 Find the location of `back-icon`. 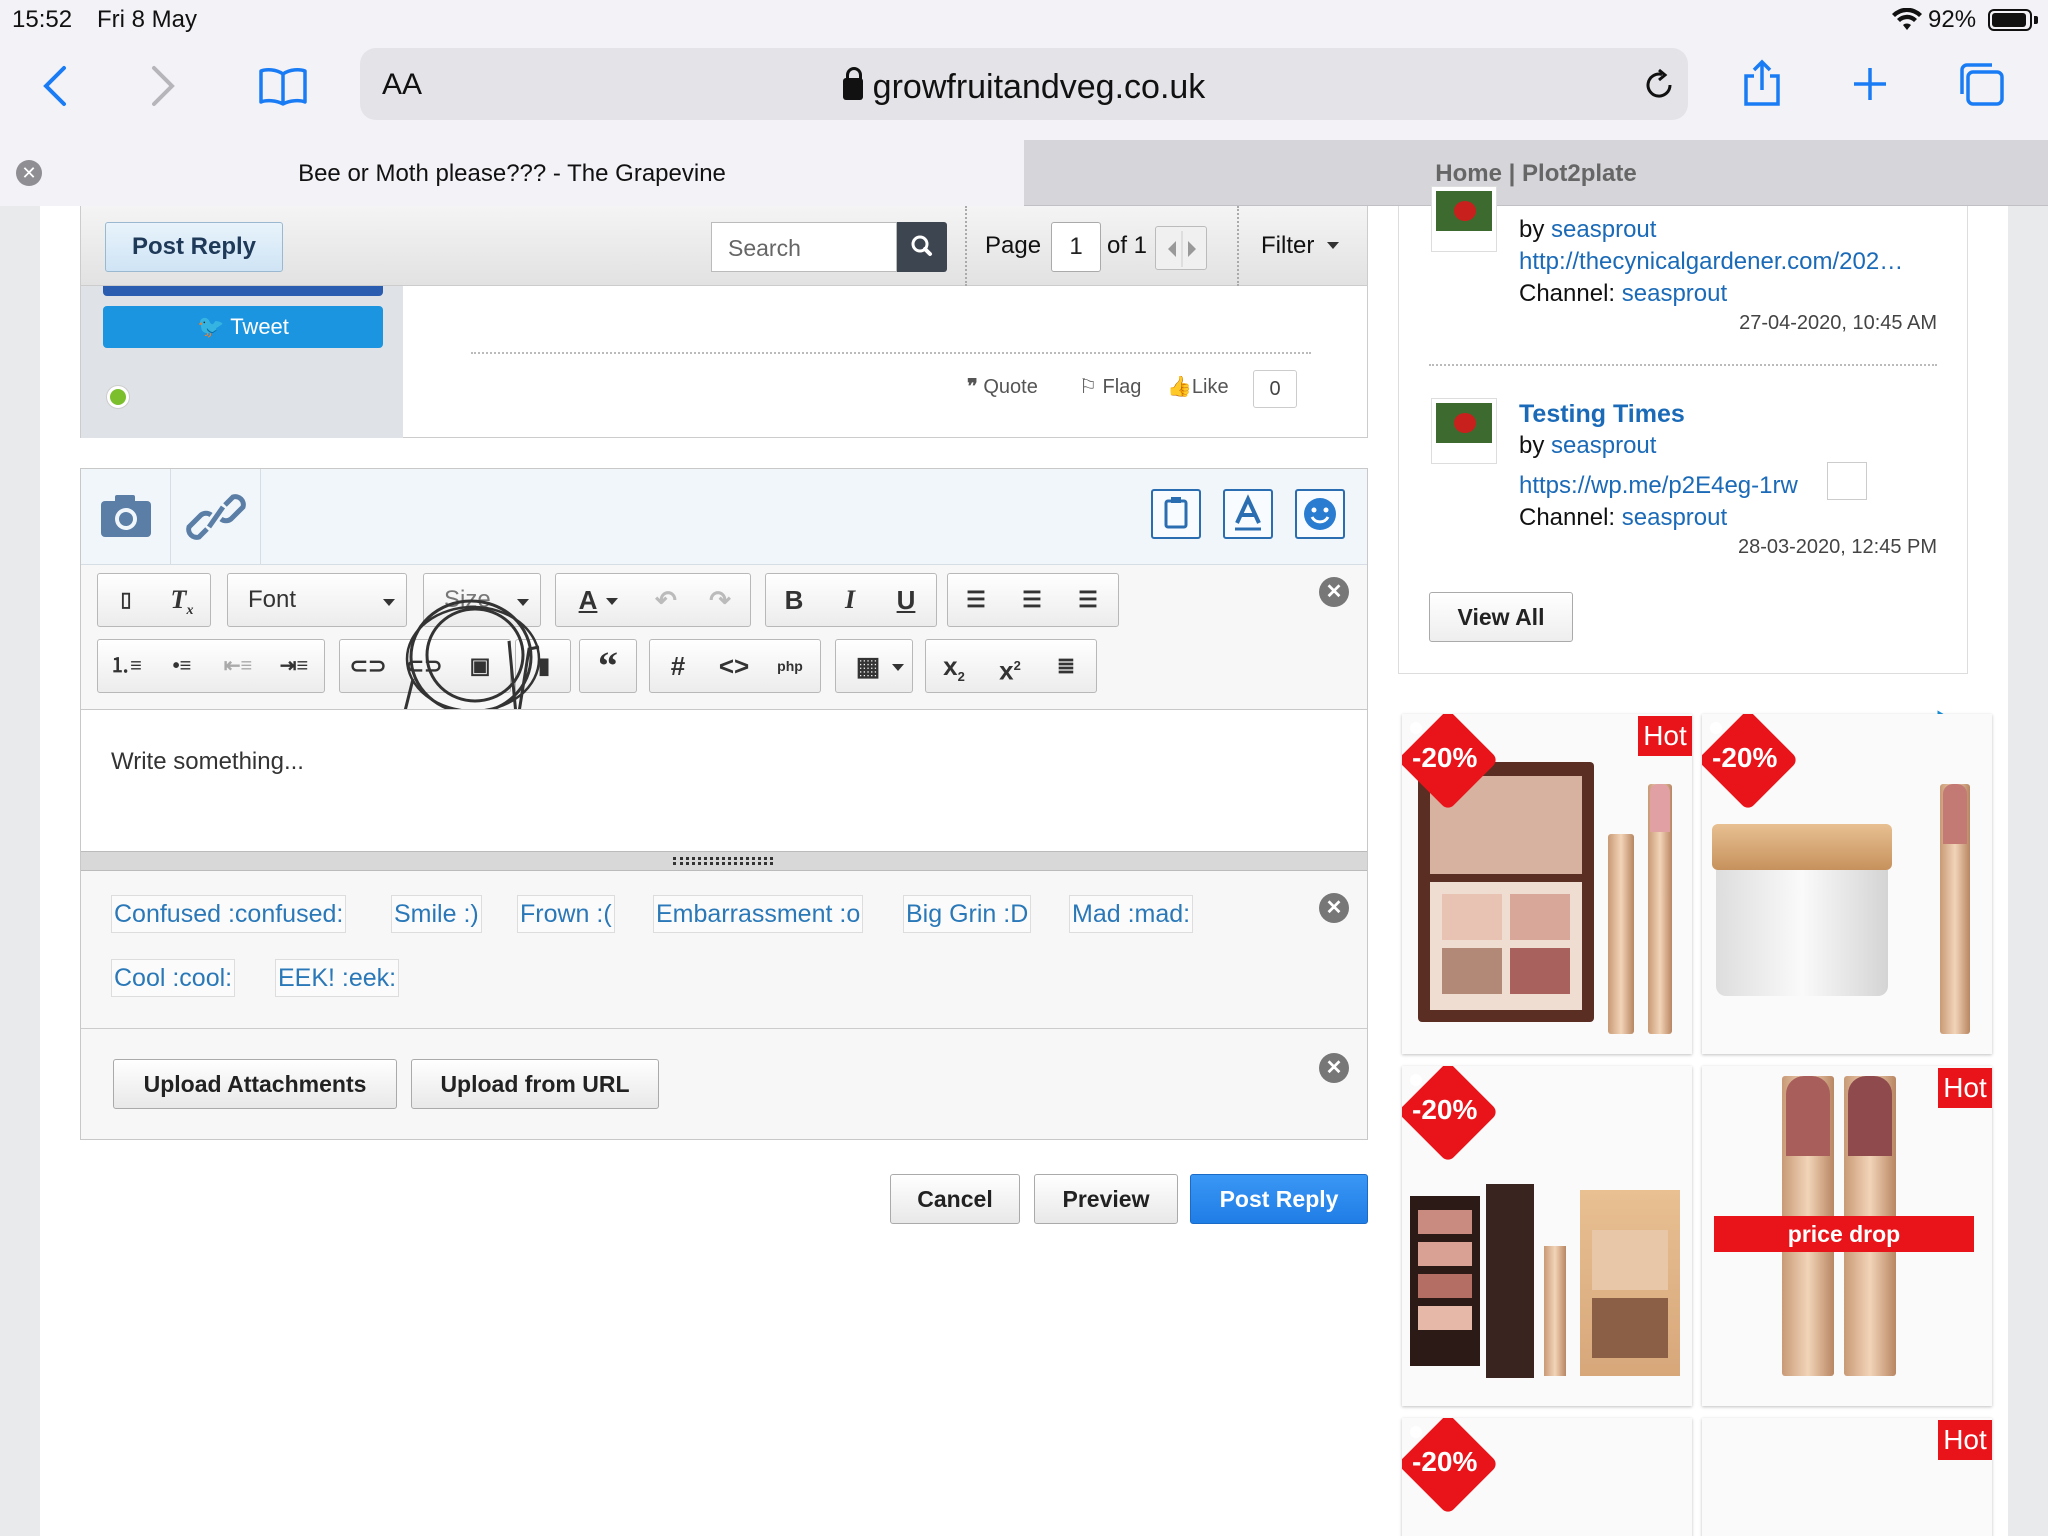

back-icon is located at coordinates (55, 86).